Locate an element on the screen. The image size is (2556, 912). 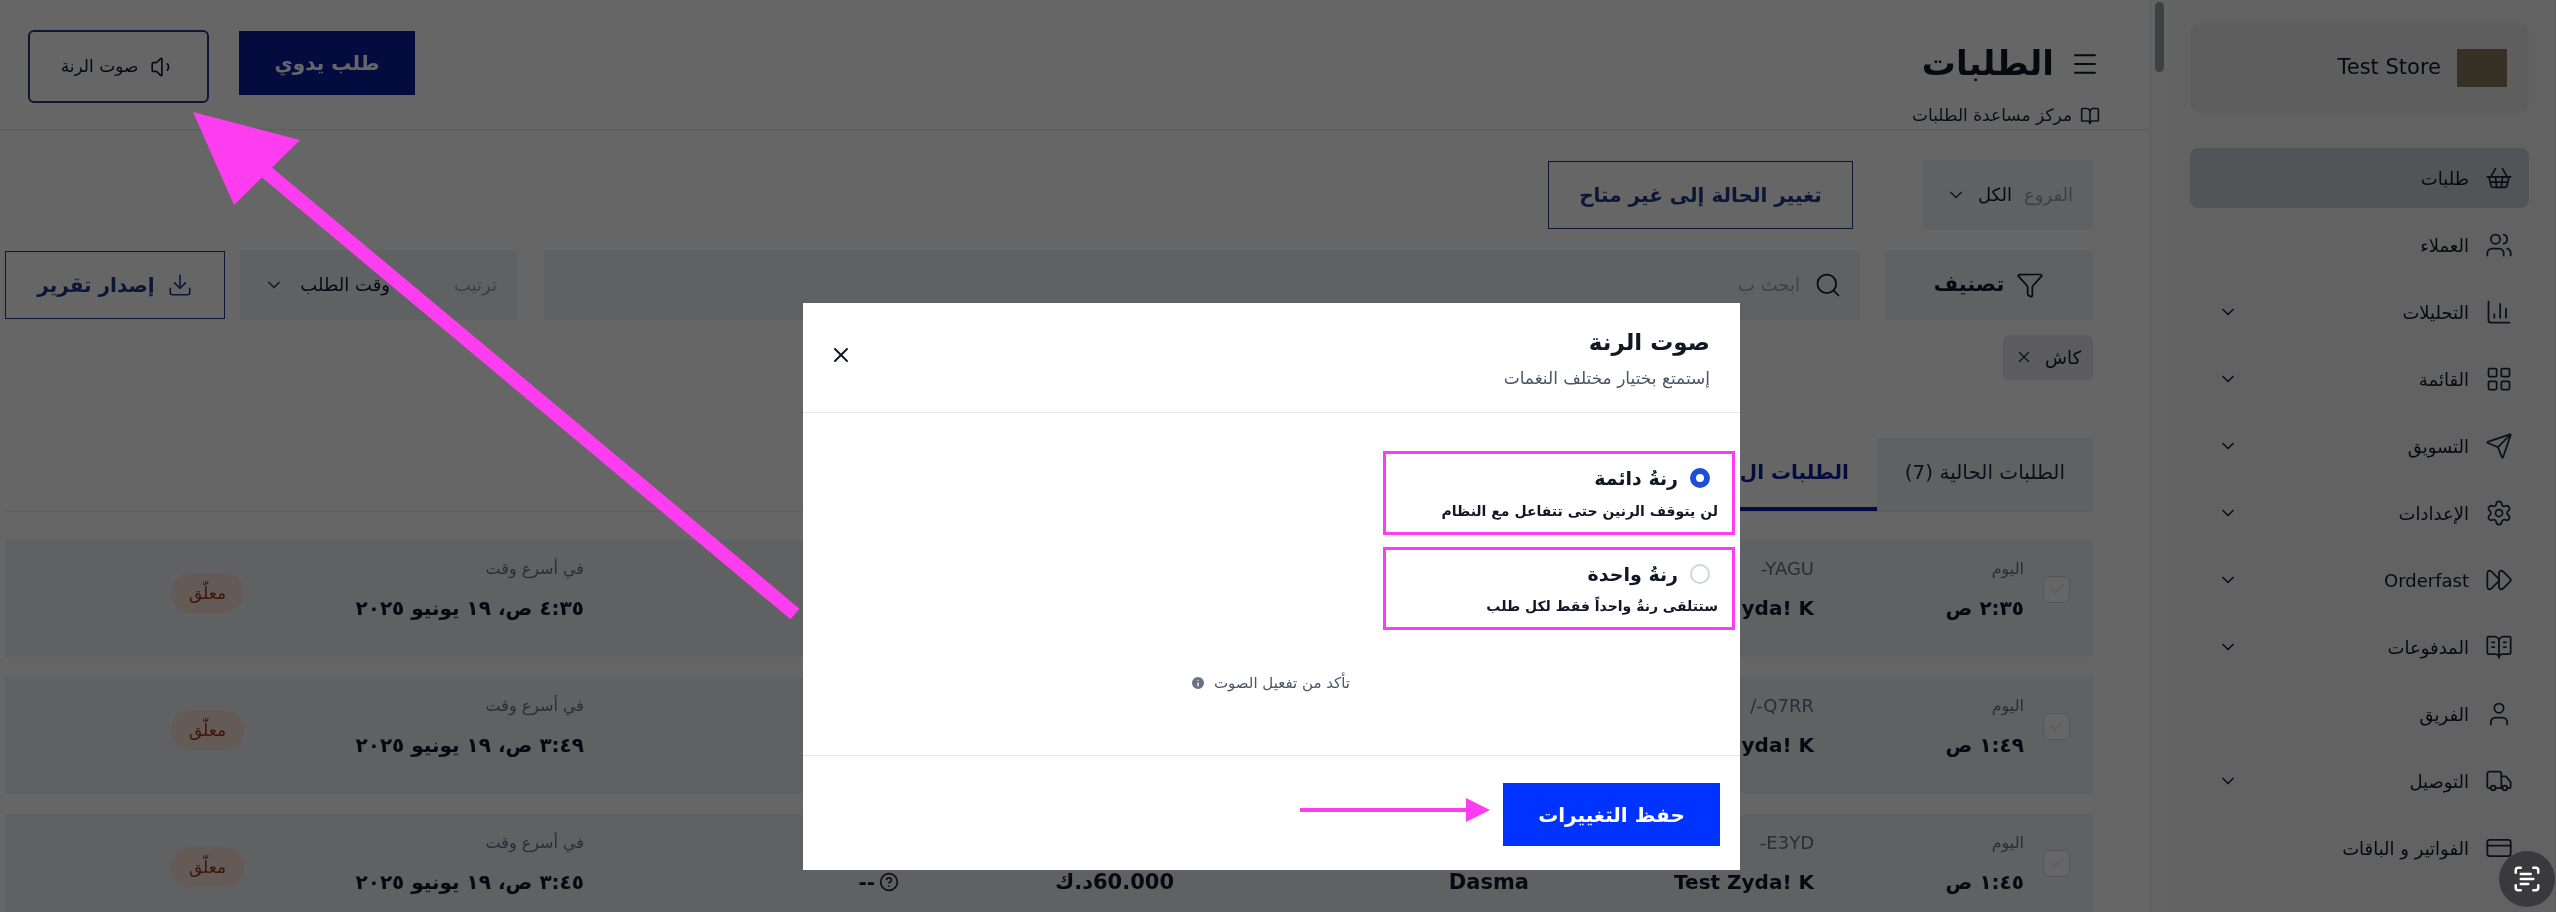
sidebar-label: العملاء is located at coordinates (2444, 245).